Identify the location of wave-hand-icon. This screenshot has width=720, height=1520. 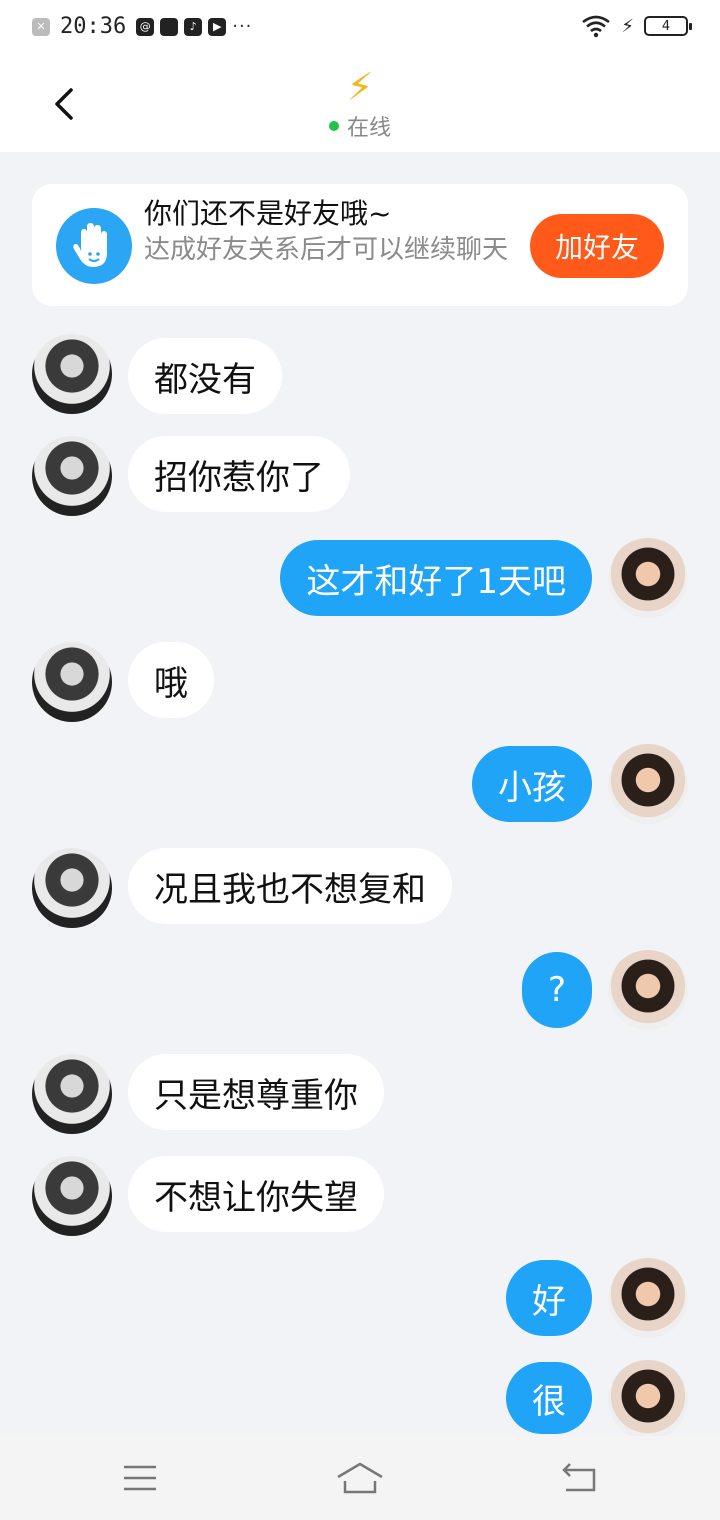
(94, 246).